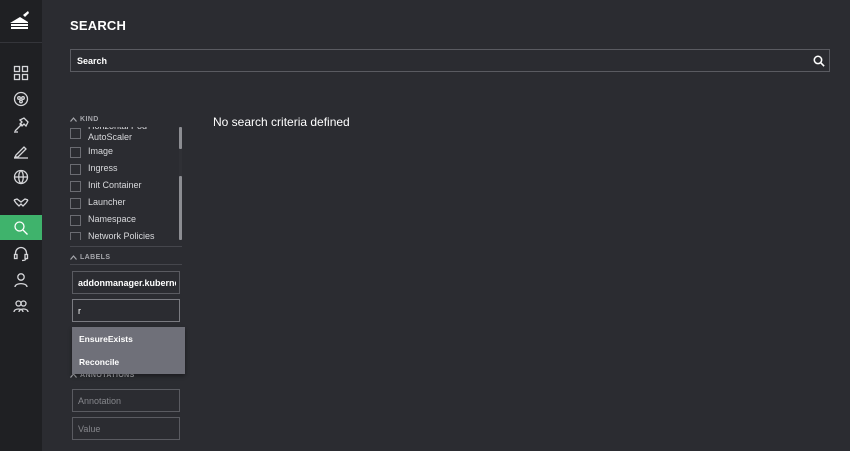 The width and height of the screenshot is (850, 451). I want to click on label-value-field, so click(126, 310).